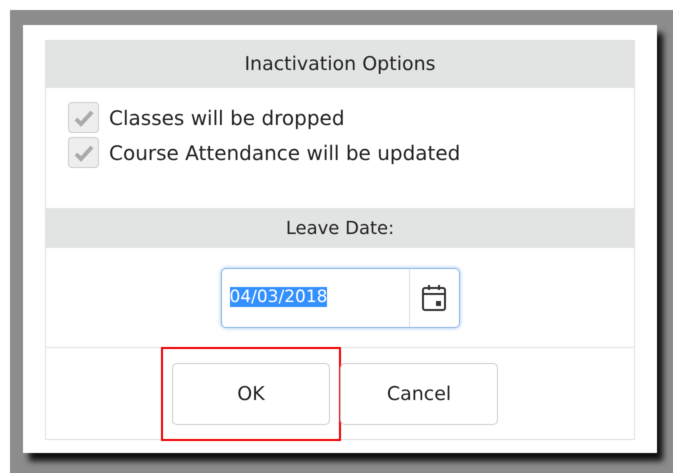 Image resolution: width=673 pixels, height=473 pixels. Describe the element at coordinates (251, 394) in the screenshot. I see `ok-button: OK` at that location.